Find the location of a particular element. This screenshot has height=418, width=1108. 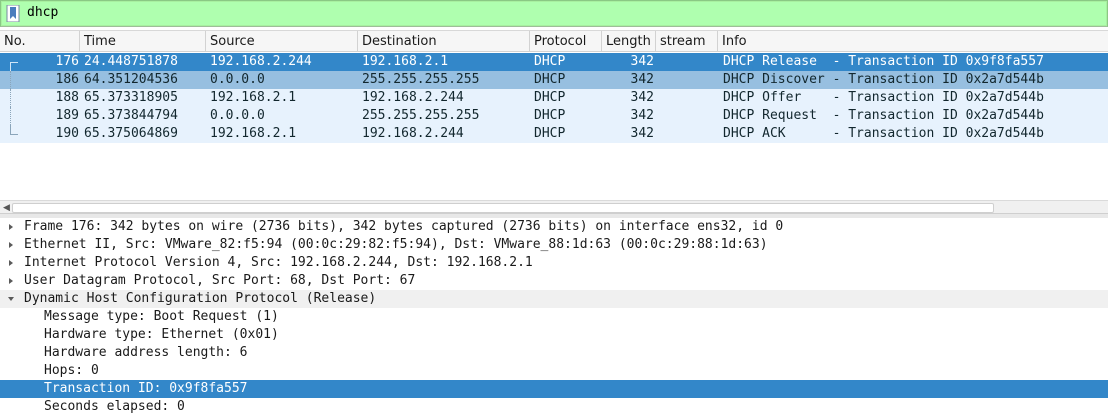

cell-info: DHCP ACK - Transaction ID 0x2a7d544b is located at coordinates (883, 133).